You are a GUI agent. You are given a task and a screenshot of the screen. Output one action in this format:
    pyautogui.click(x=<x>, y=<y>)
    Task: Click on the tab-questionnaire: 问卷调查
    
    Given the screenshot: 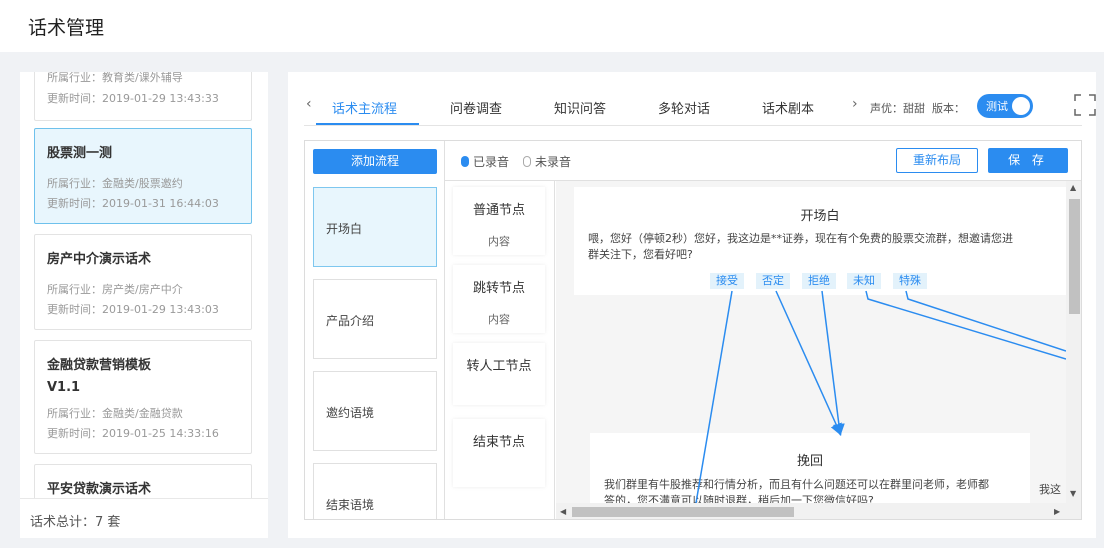 What is the action you would take?
    pyautogui.click(x=476, y=107)
    